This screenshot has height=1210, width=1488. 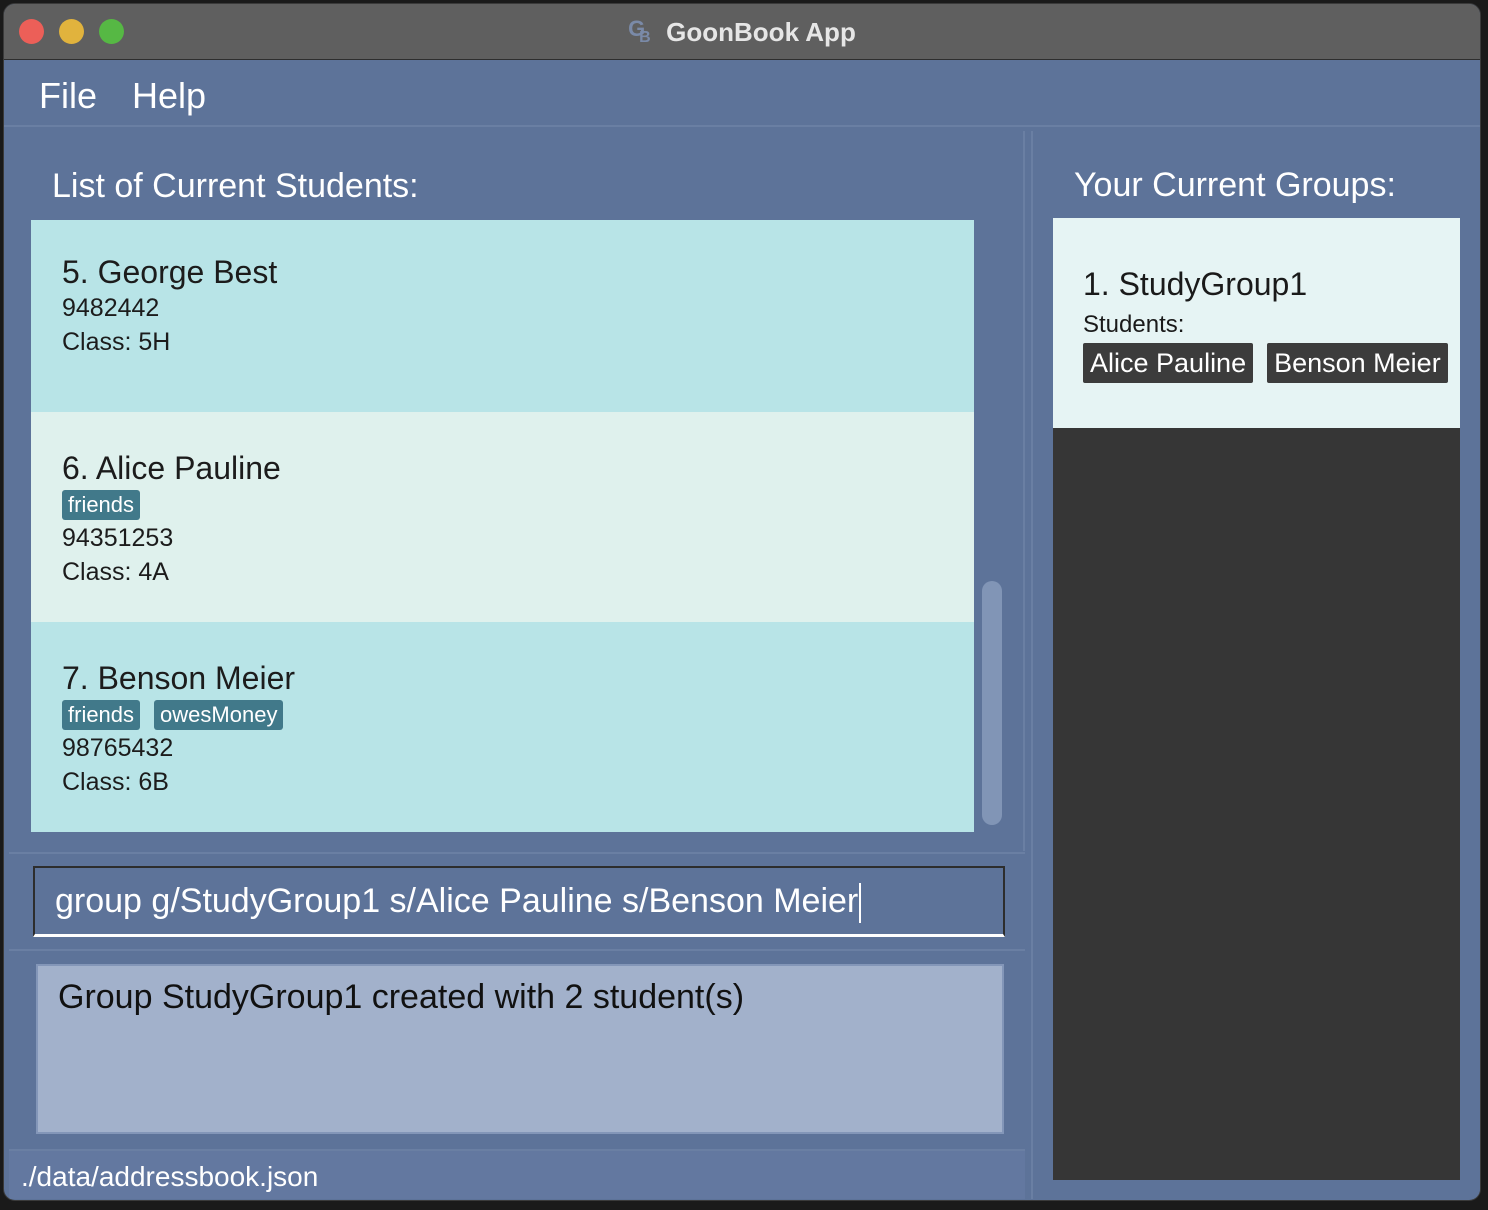 What do you see at coordinates (115, 782) in the screenshot?
I see `student-class: Class: 6B` at bounding box center [115, 782].